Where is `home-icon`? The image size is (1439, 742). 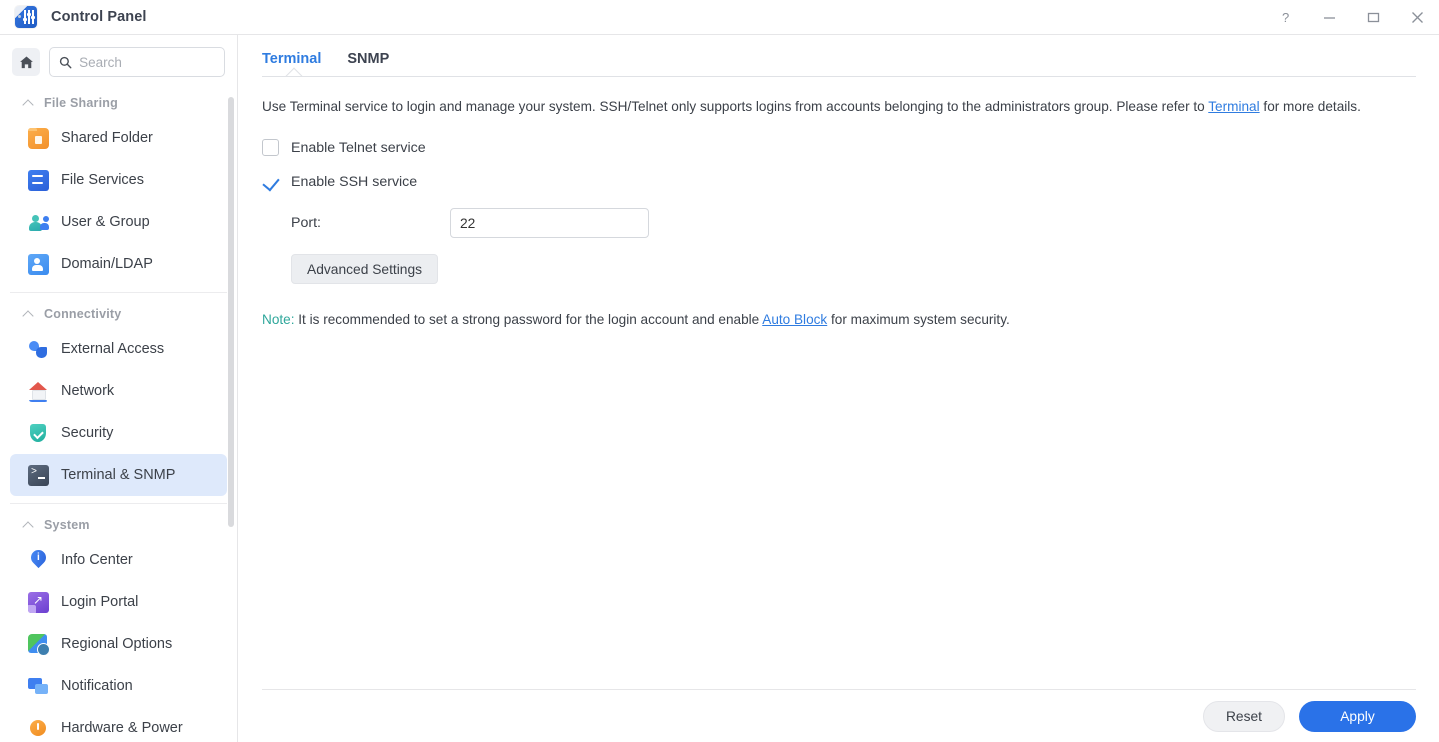 home-icon is located at coordinates (26, 62).